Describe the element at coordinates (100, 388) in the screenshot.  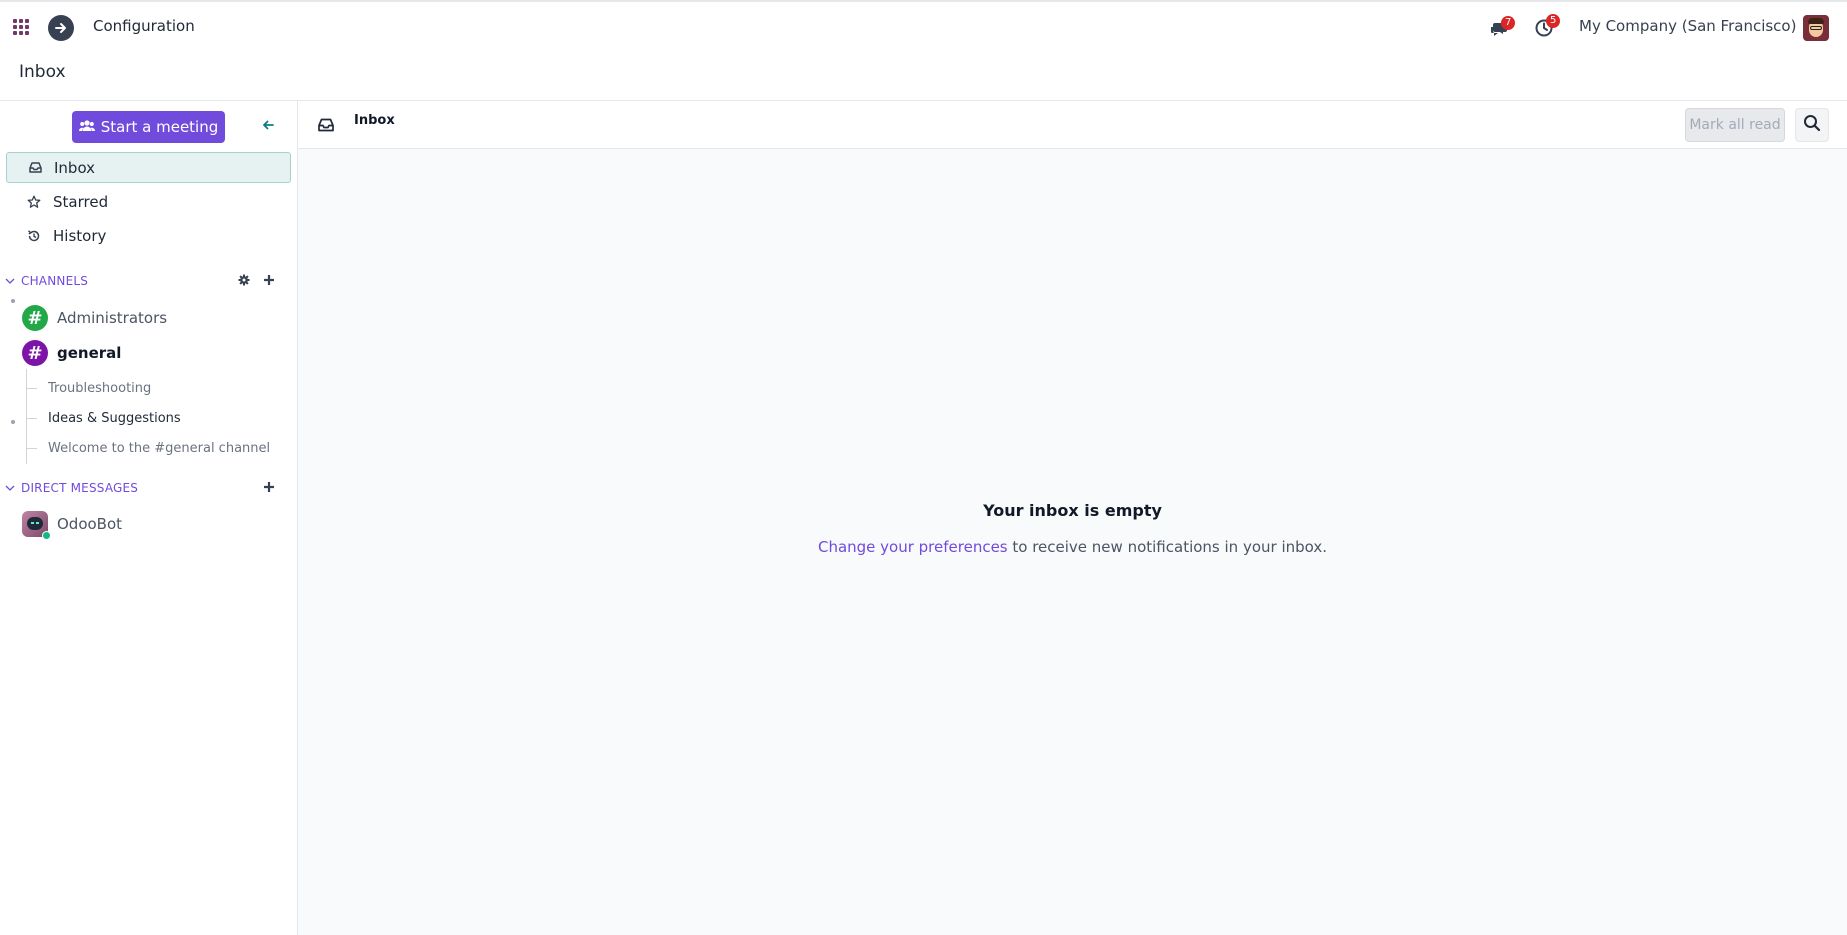
I see `thread-label: Troubleshooting` at that location.